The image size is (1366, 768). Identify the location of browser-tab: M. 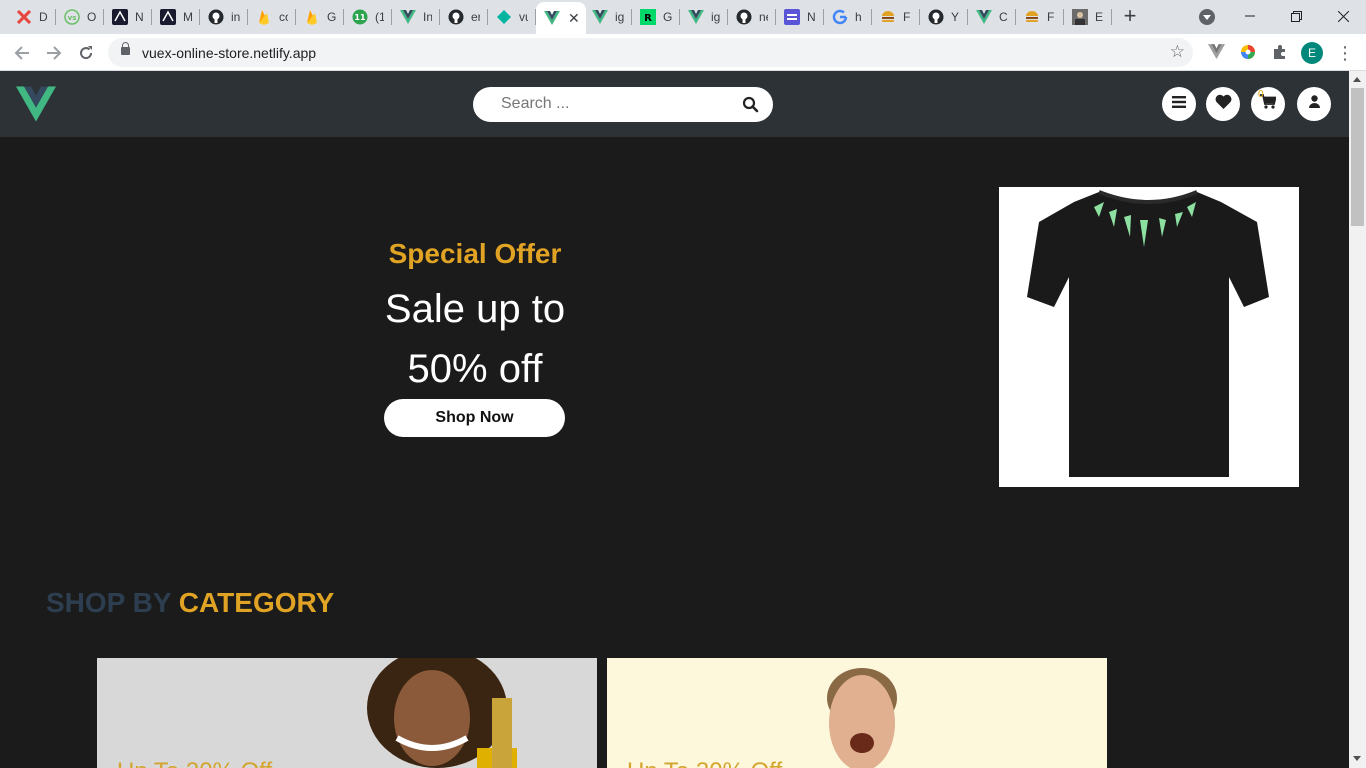
(172, 17).